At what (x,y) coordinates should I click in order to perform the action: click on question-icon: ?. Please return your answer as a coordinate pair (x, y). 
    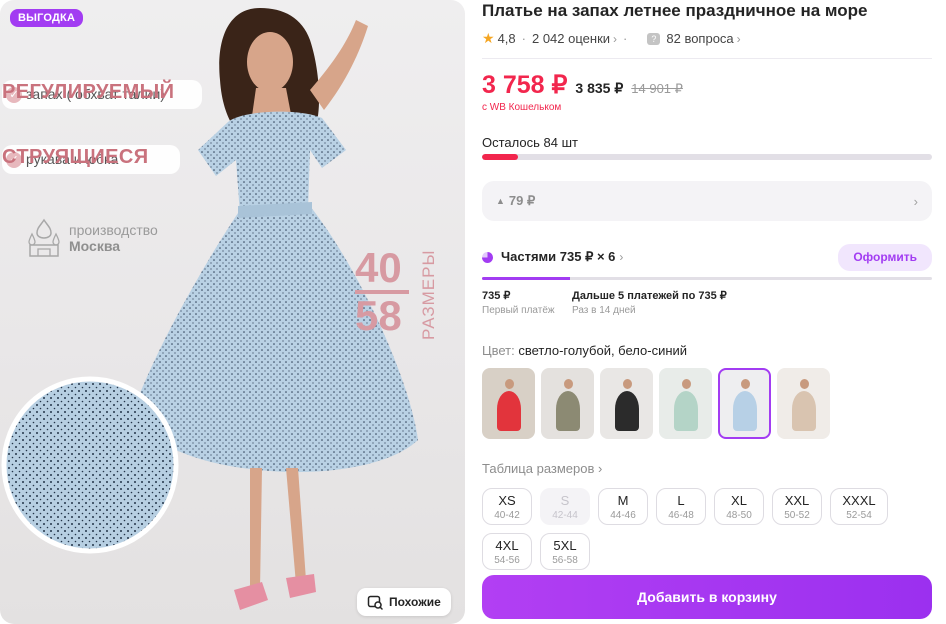
    Looking at the image, I should click on (654, 38).